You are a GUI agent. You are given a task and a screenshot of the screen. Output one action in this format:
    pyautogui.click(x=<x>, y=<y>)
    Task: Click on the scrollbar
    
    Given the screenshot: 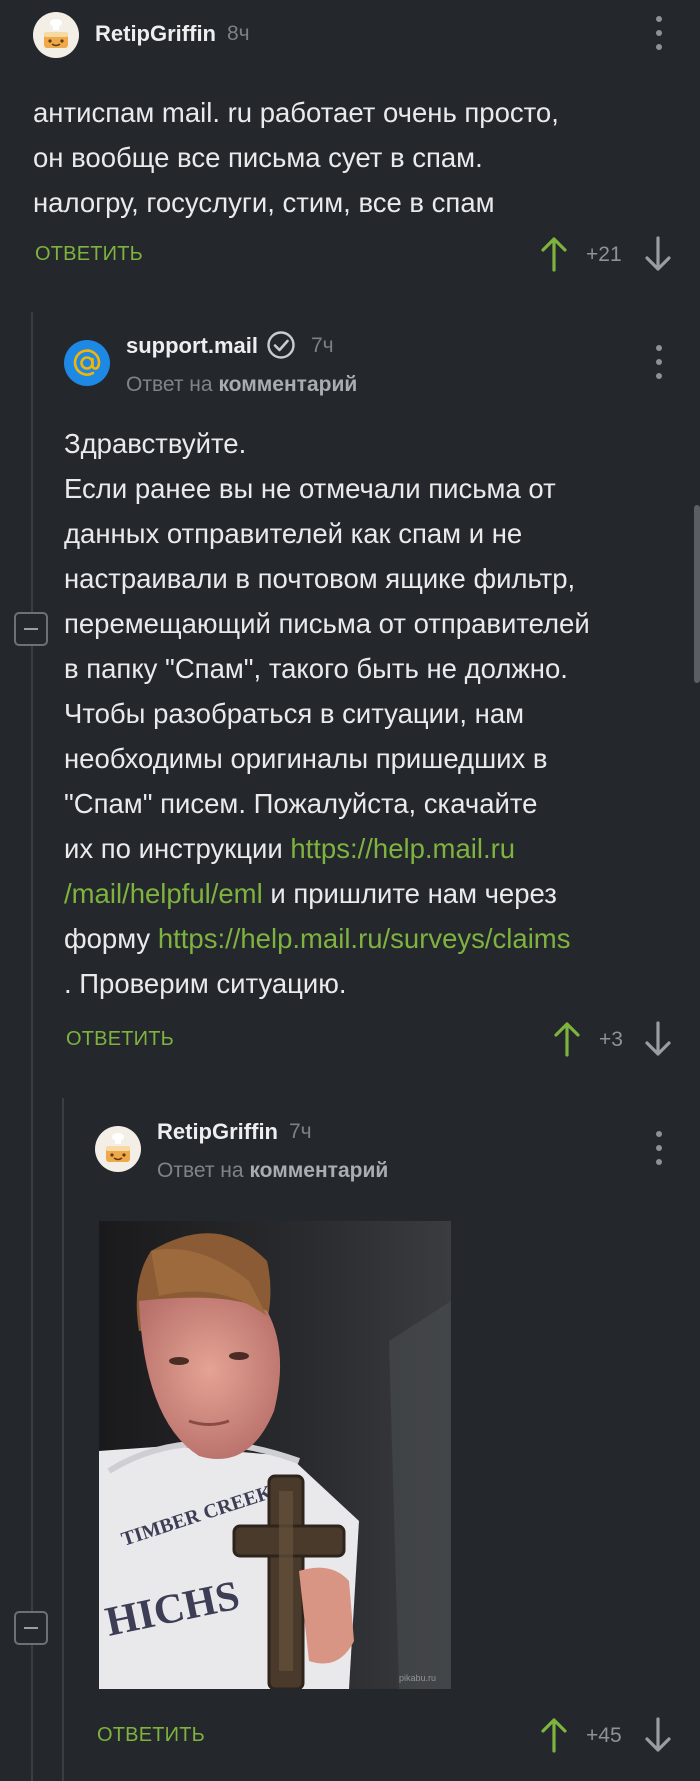 What is the action you would take?
    pyautogui.click(x=697, y=594)
    